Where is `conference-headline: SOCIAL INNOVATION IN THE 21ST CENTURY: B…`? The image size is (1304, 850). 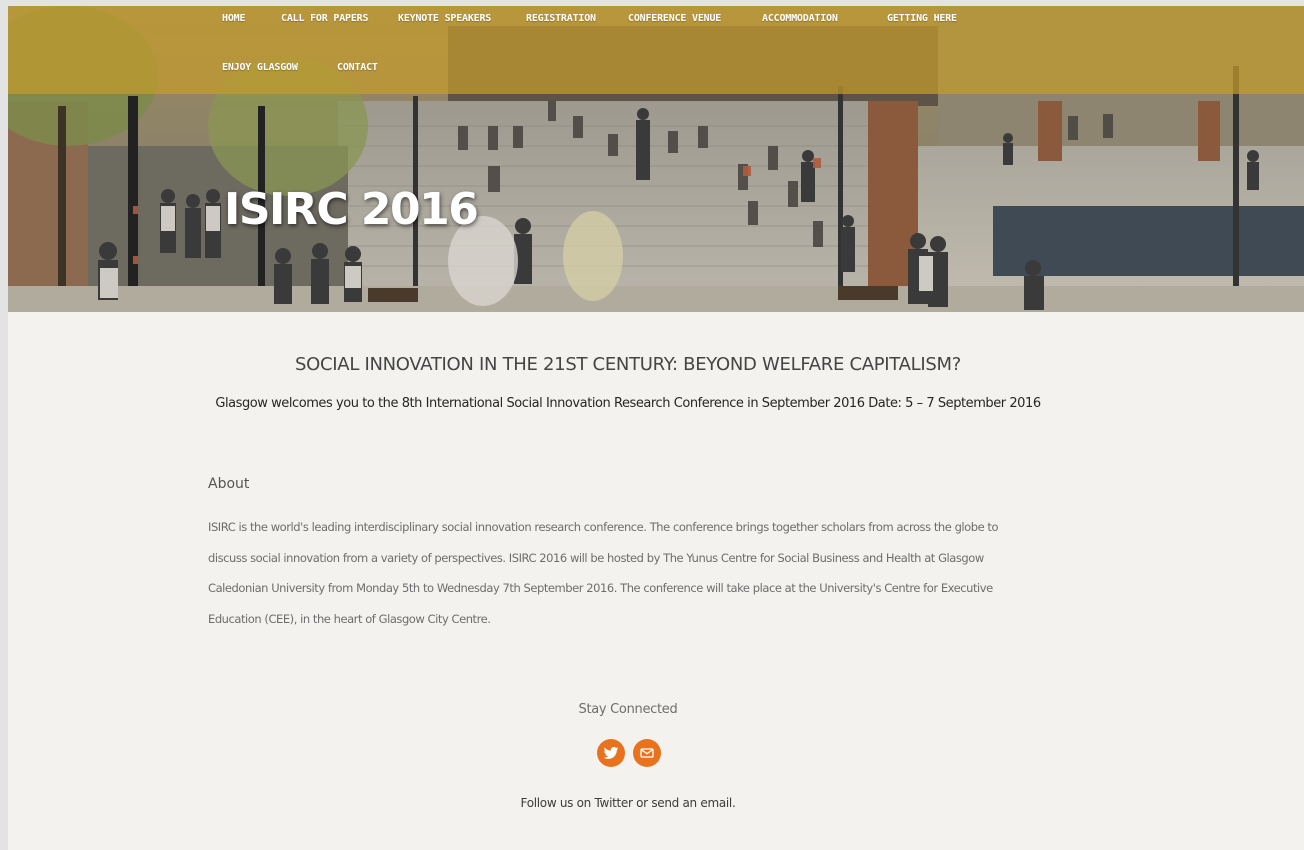 conference-headline: SOCIAL INNOVATION IN THE 21ST CENTURY: B… is located at coordinates (628, 364).